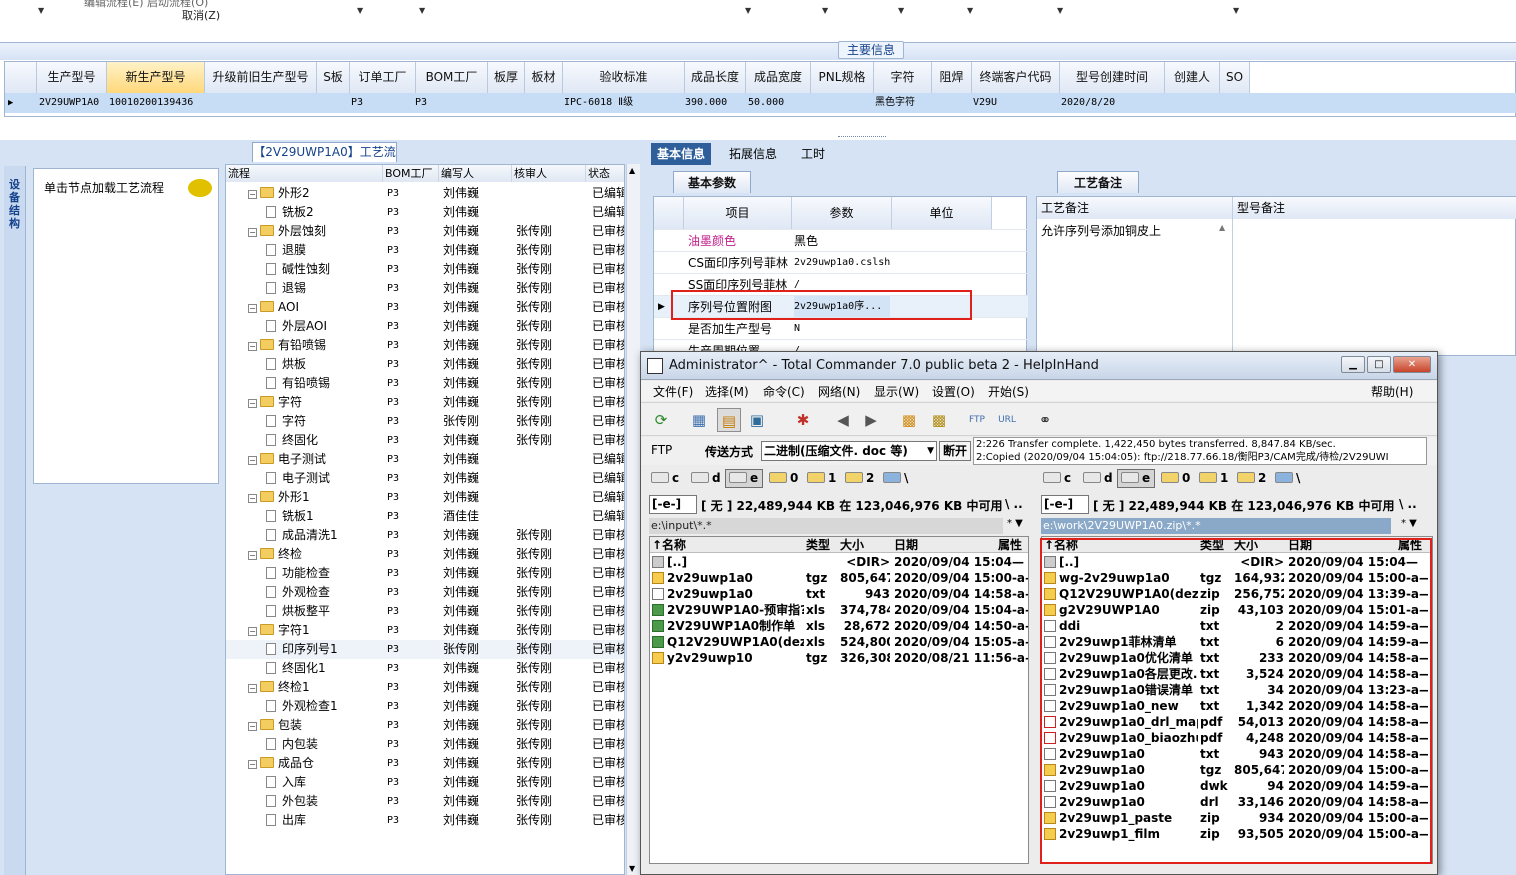  I want to click on notes-header-model: 型号备注, so click(1374, 208).